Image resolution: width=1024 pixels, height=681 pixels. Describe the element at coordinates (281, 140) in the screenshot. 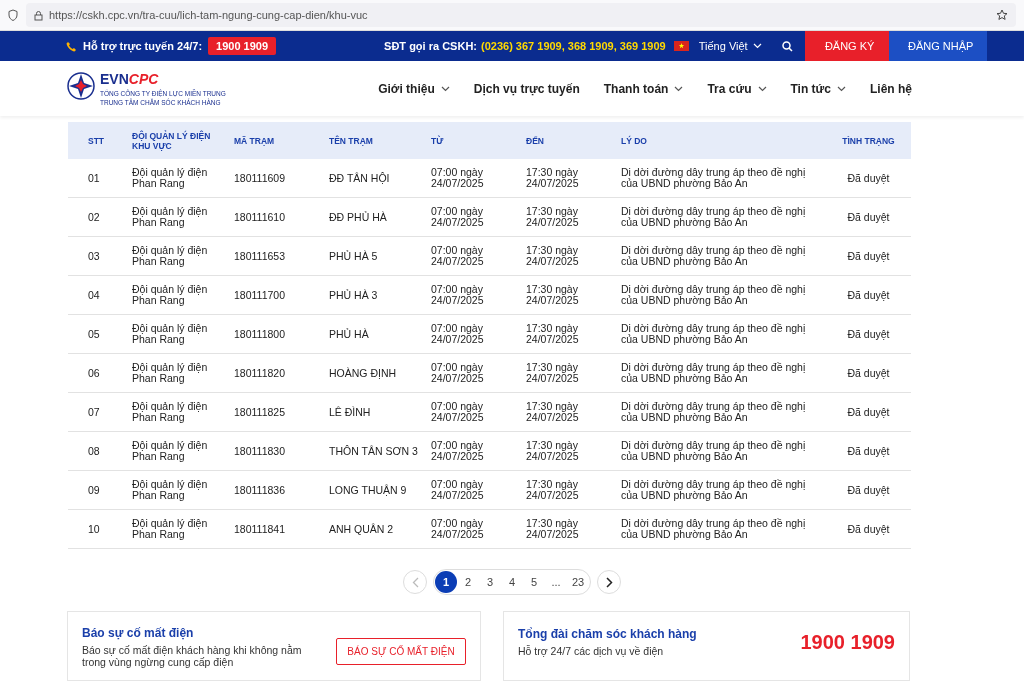

I see `column-header: MÃ TRẠM` at that location.